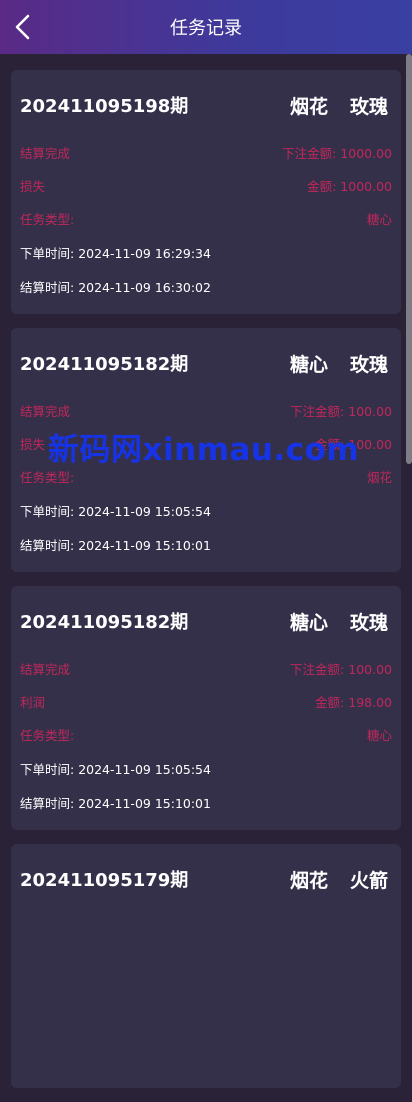  What do you see at coordinates (104, 880) in the screenshot?
I see `period-number: 202411095179期` at bounding box center [104, 880].